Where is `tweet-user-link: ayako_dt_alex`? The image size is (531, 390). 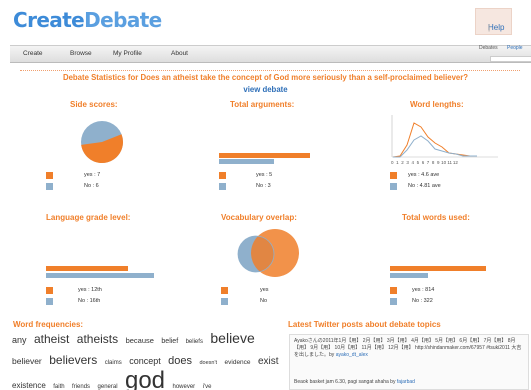
tweet-user-link: ayako_dt_alex is located at coordinates (352, 355).